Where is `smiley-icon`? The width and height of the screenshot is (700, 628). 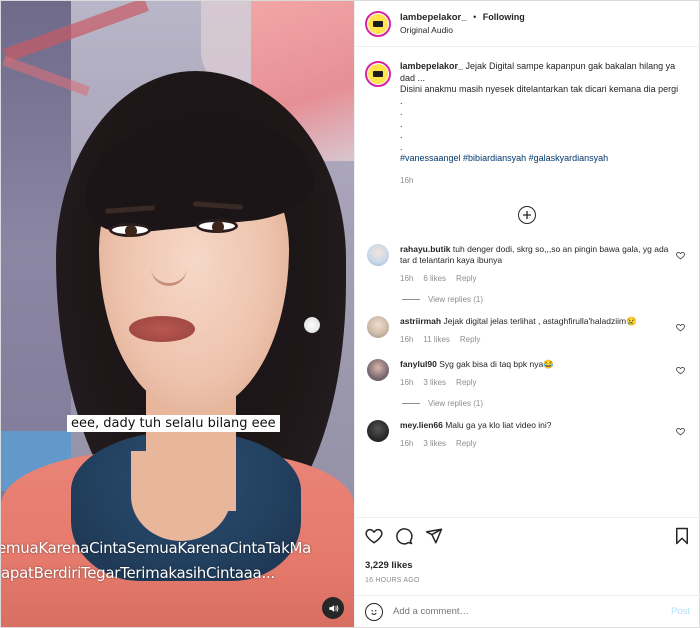
smiley-icon is located at coordinates (374, 612).